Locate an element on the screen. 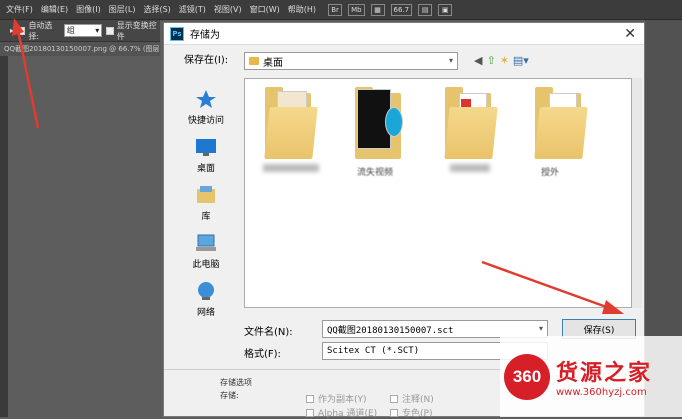 The width and height of the screenshot is (682, 419). watermark-logo: 360 货源之家 www.360hyzj.com is located at coordinates (591, 376).